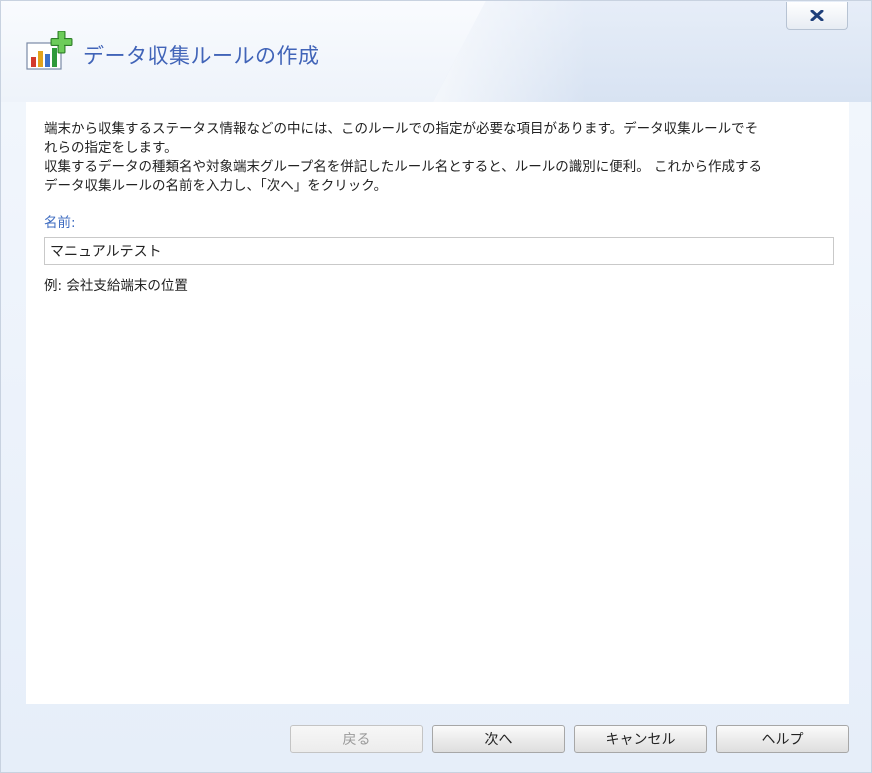  I want to click on chart-add-icon, so click(49, 50).